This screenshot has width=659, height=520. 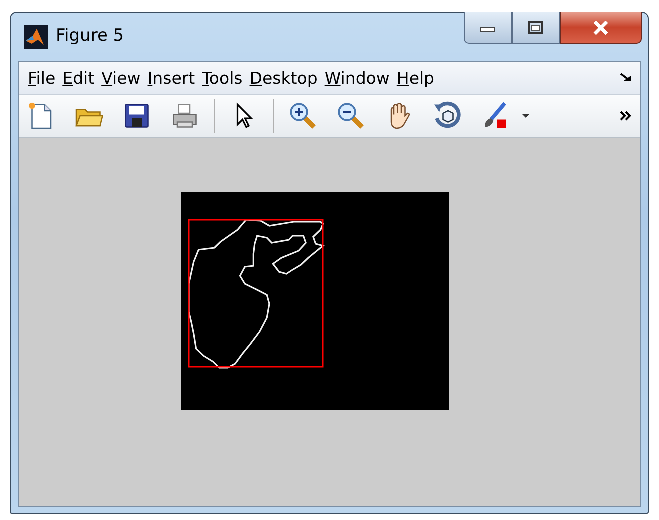 What do you see at coordinates (284, 78) in the screenshot?
I see `menu-item: Desktop` at bounding box center [284, 78].